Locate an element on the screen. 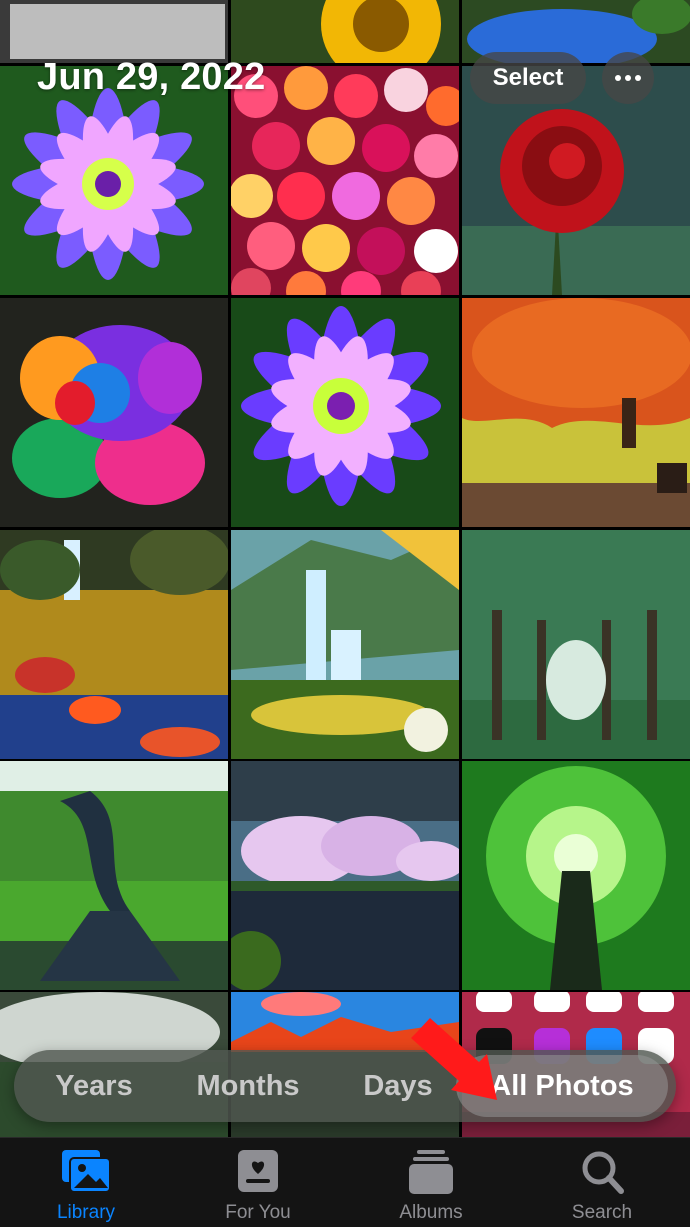  tab-search-label: Search is located at coordinates (602, 1212).